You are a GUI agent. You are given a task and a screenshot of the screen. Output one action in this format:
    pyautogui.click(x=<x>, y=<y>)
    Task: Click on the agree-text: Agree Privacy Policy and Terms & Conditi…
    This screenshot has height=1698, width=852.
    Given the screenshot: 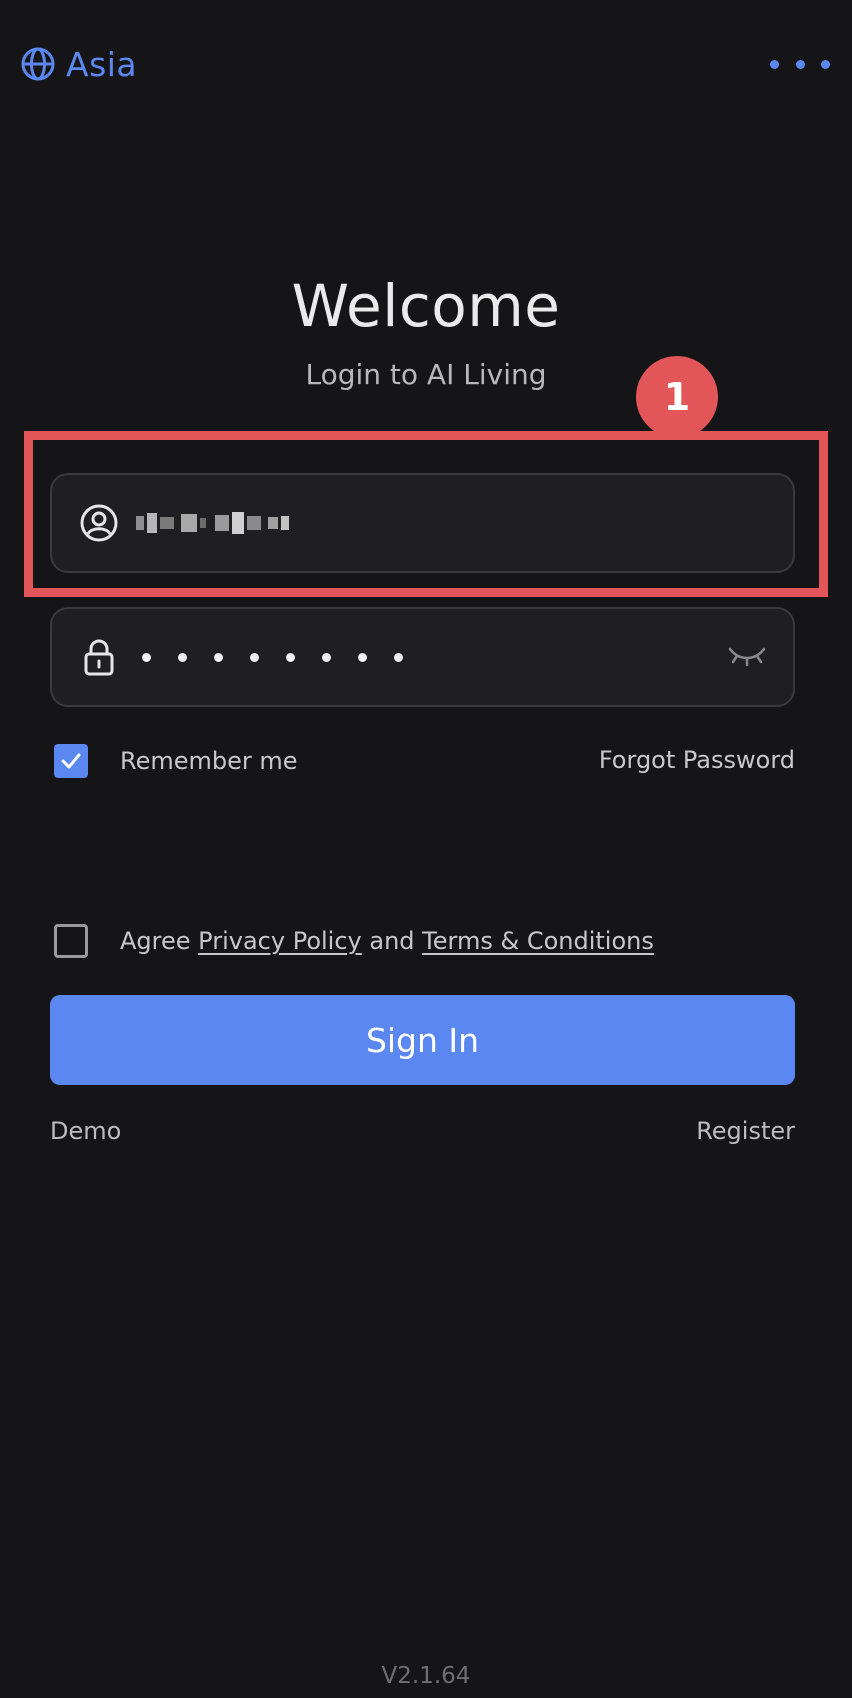 What is the action you would take?
    pyautogui.click(x=387, y=941)
    